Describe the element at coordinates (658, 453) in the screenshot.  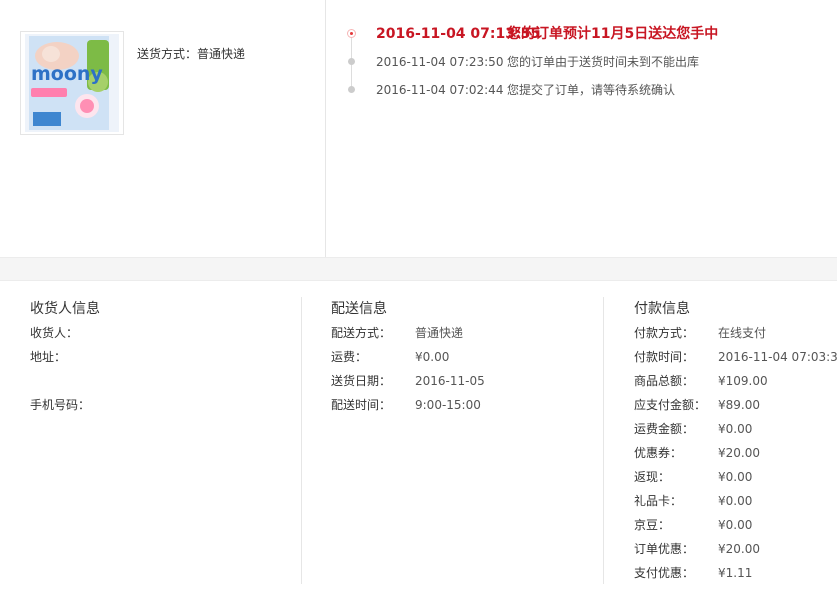
I see `field-label: 优惠券：` at that location.